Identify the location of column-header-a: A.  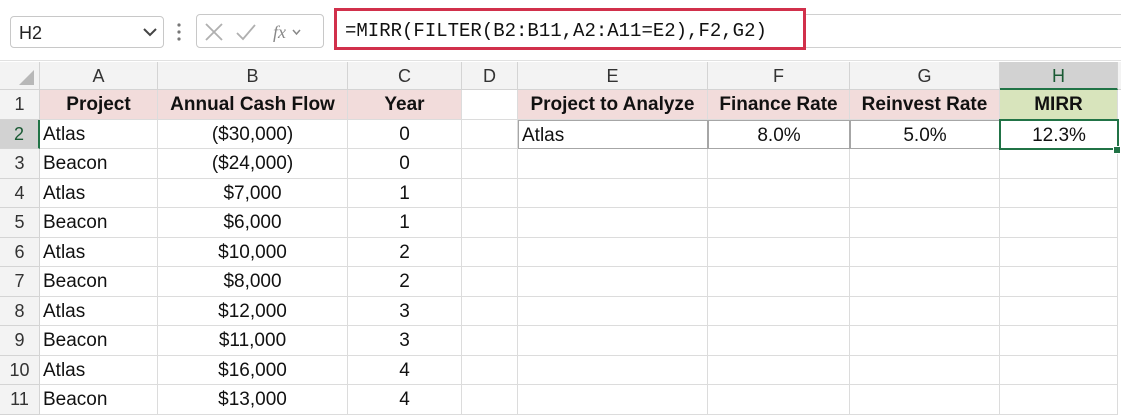
(99, 76).